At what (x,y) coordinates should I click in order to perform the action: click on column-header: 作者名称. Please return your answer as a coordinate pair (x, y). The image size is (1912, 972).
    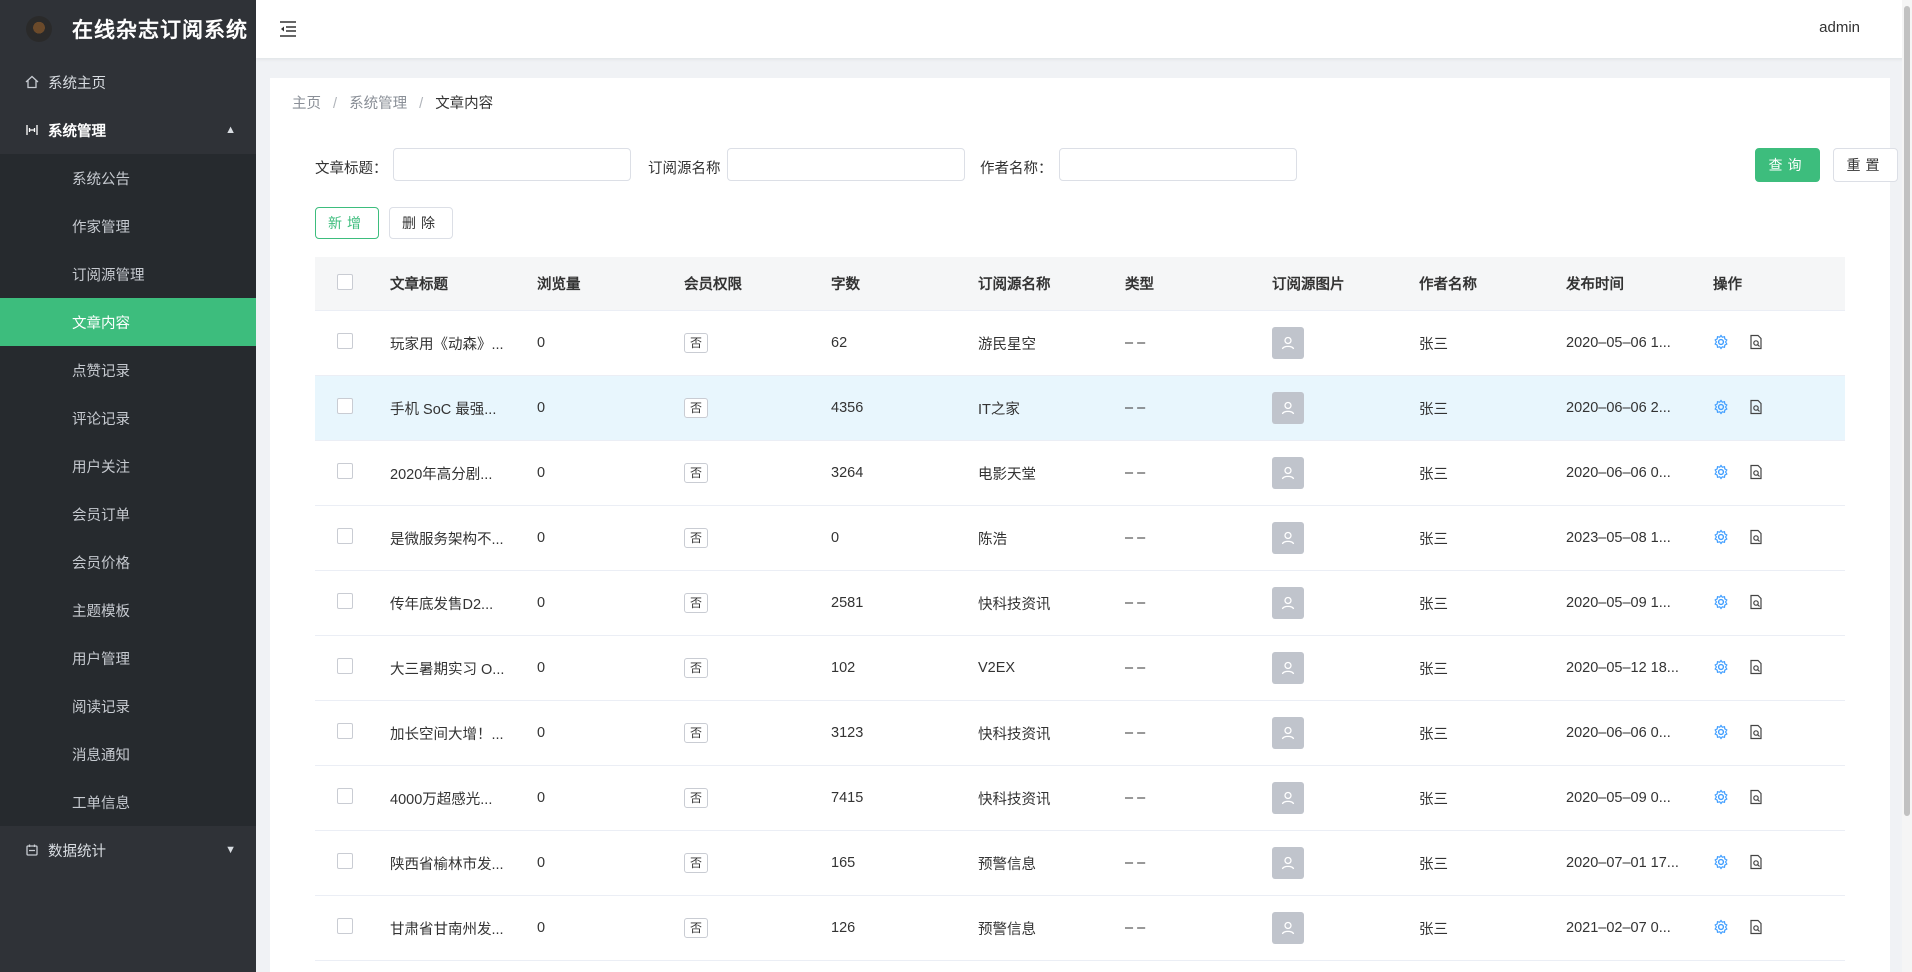
    Looking at the image, I should click on (1448, 285).